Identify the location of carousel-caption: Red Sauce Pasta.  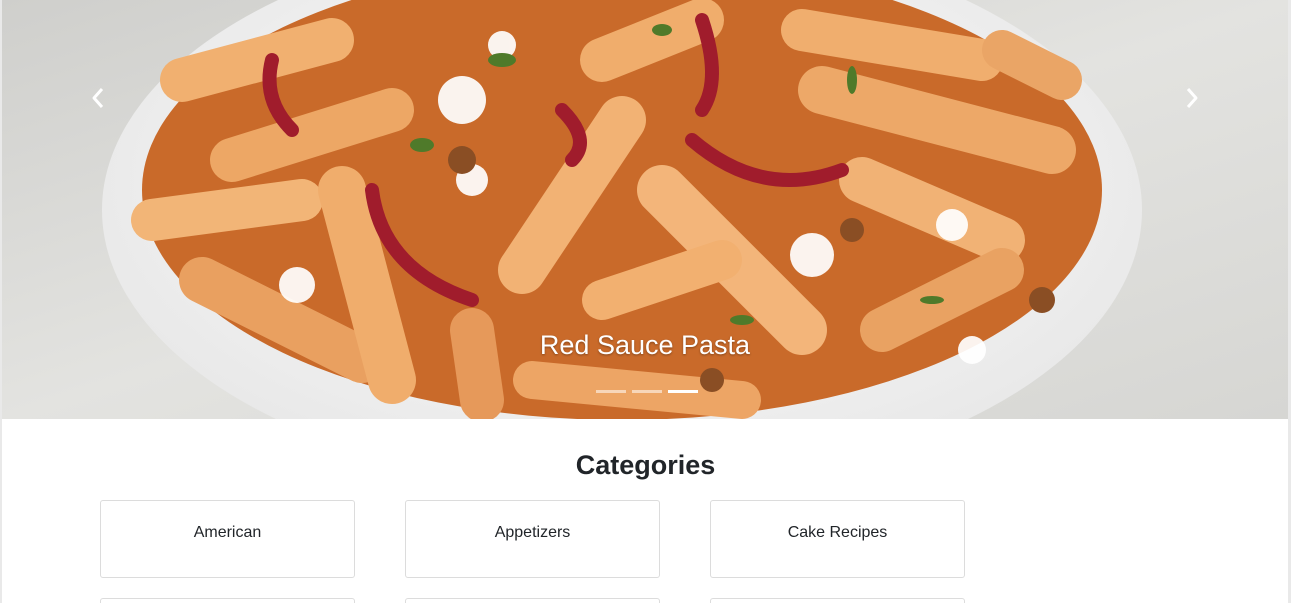
(645, 345).